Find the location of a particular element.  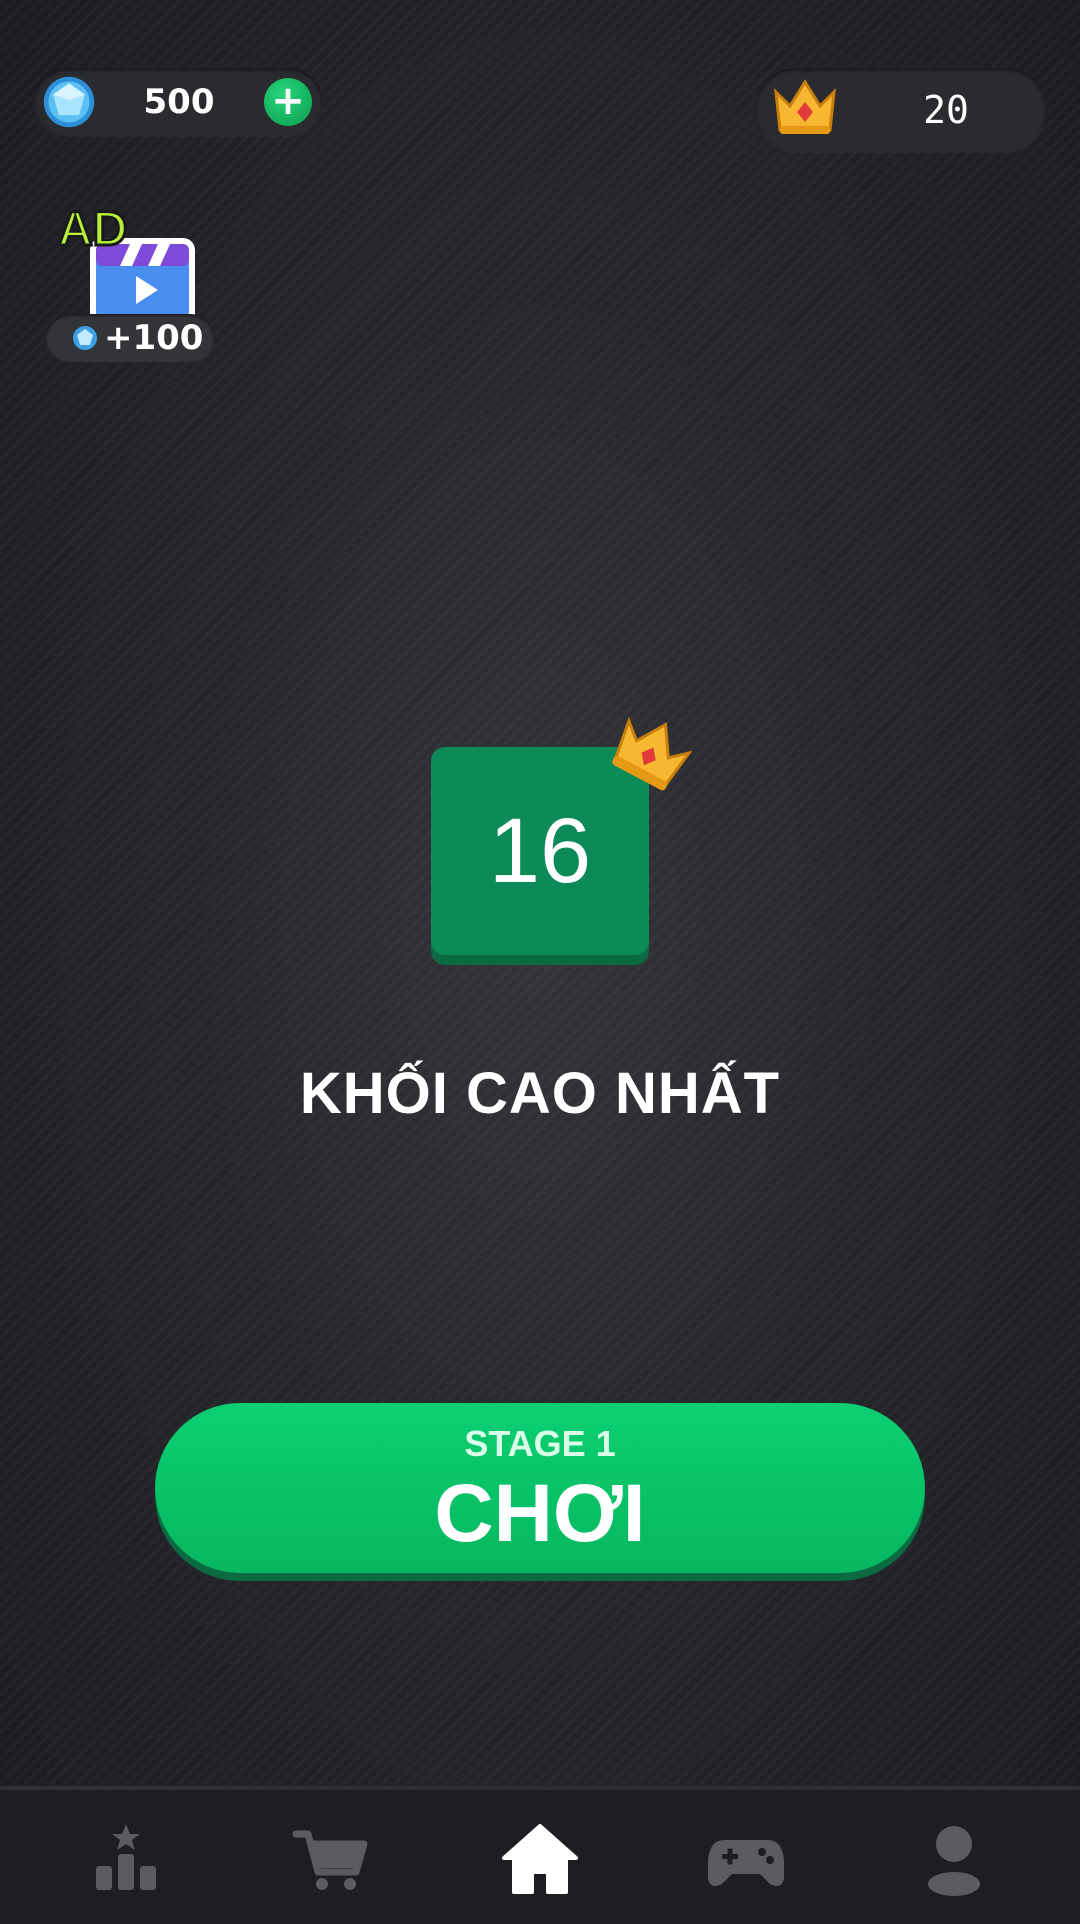

play-label: CHƠI is located at coordinates (540, 1513).